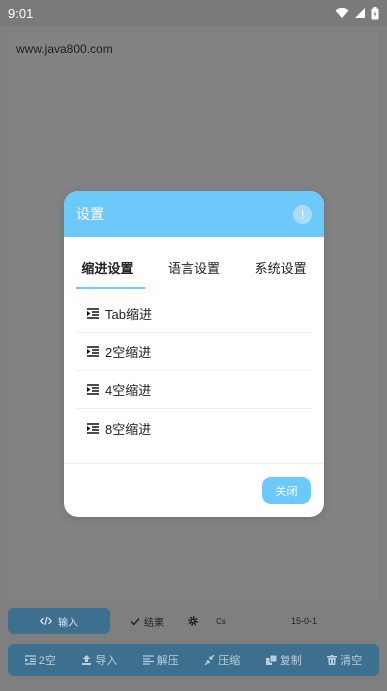  Describe the element at coordinates (194, 490) in the screenshot. I see `dialog-footer: 关闭` at that location.